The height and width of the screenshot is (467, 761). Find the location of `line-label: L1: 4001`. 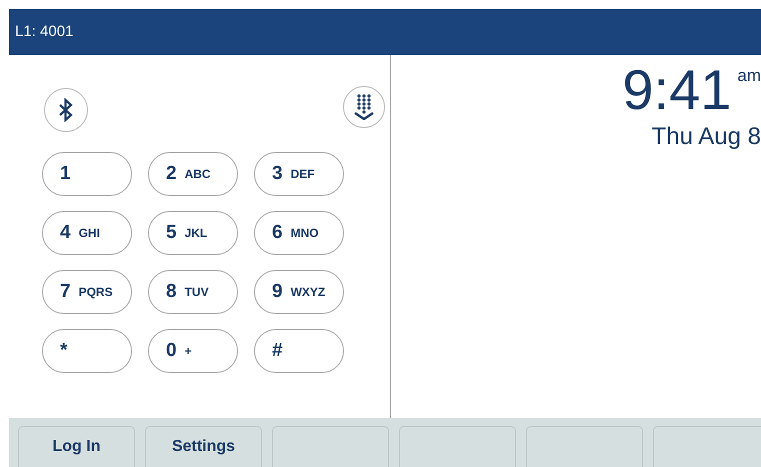

line-label: L1: 4001 is located at coordinates (44, 32).